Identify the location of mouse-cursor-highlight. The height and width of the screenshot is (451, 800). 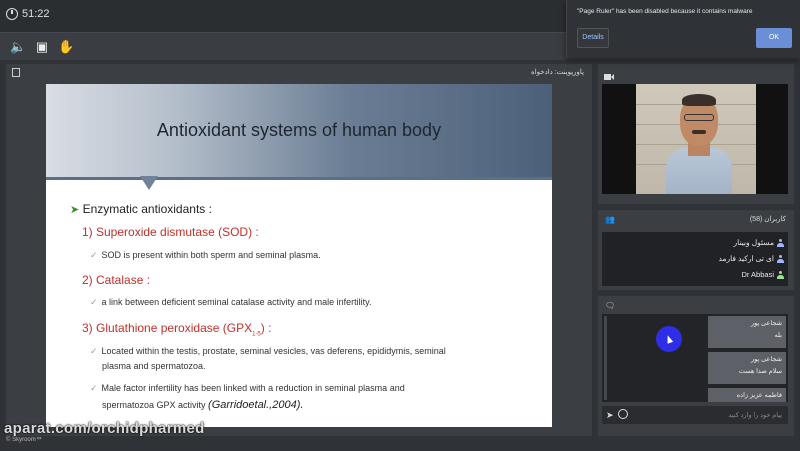
(669, 339).